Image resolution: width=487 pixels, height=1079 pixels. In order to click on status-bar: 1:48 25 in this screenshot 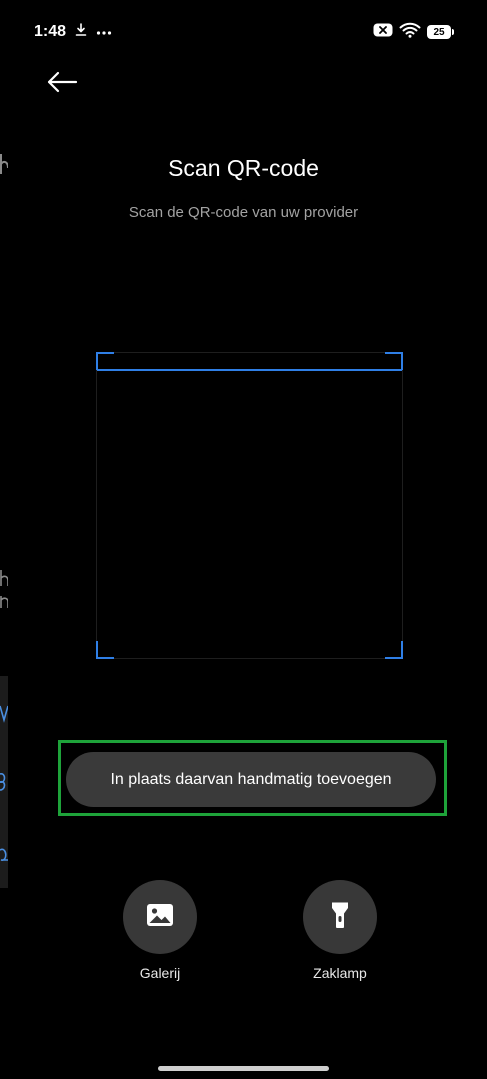, I will do `click(244, 32)`.